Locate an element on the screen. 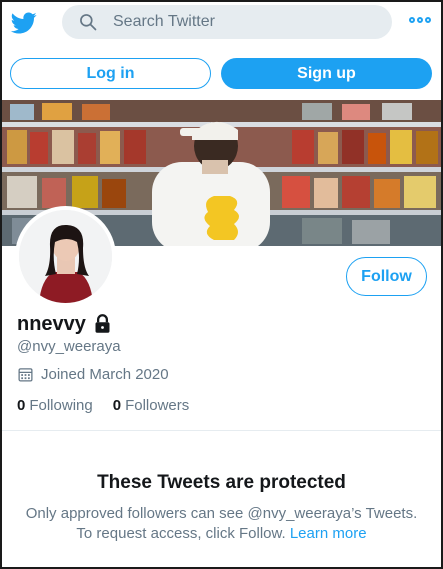 This screenshot has height=569, width=443. twitter-bird-icon is located at coordinates (24, 23).